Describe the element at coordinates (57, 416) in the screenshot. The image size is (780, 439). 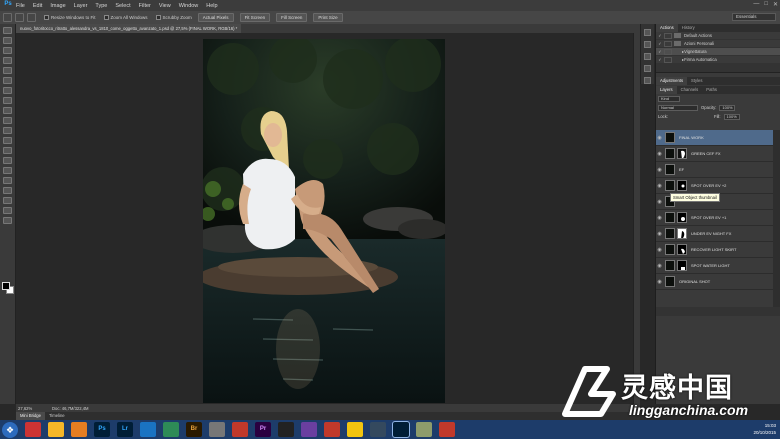
I see `tab-timeline: Timeline` at that location.